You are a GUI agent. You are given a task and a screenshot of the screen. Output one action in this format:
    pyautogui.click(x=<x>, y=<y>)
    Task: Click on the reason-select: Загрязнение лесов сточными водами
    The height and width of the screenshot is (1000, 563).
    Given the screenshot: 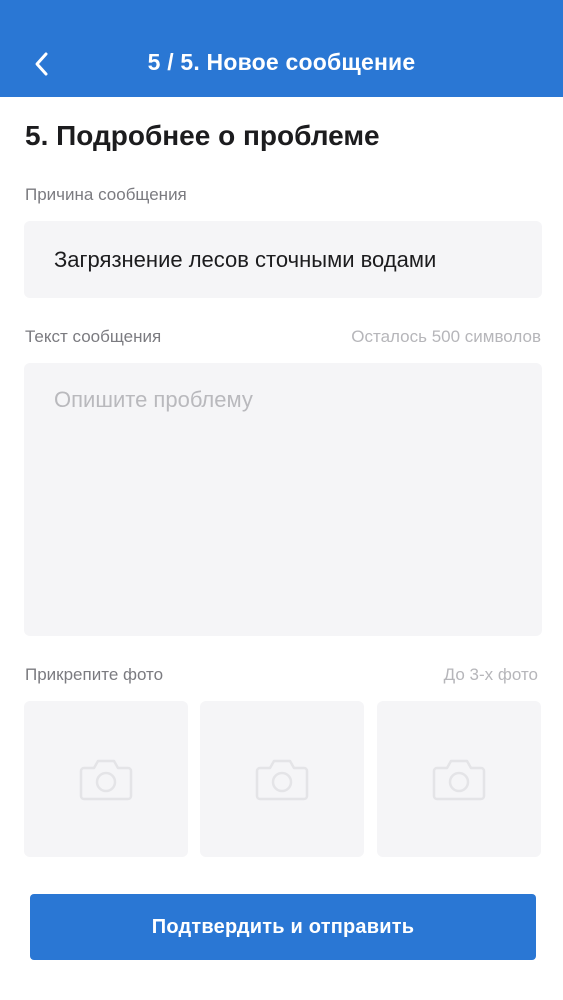 What is the action you would take?
    pyautogui.click(x=283, y=259)
    